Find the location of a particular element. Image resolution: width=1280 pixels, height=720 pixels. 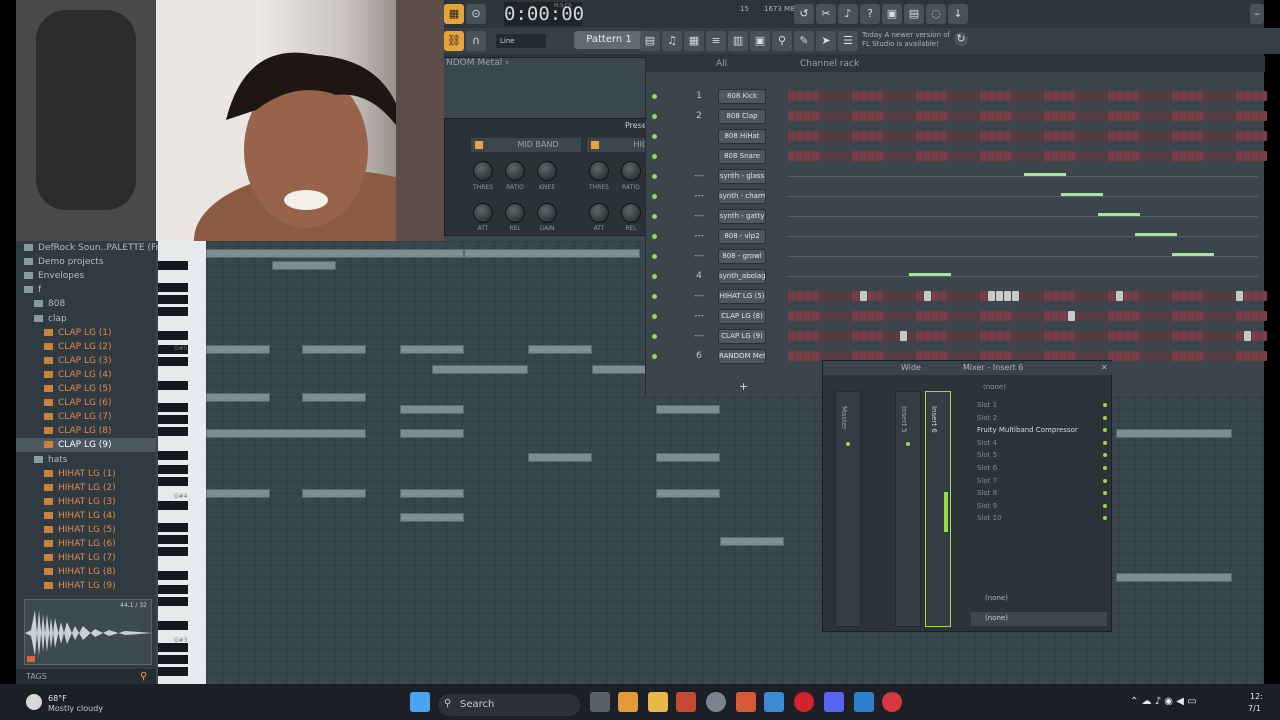

channel-button: 808 Kick is located at coordinates (742, 96).